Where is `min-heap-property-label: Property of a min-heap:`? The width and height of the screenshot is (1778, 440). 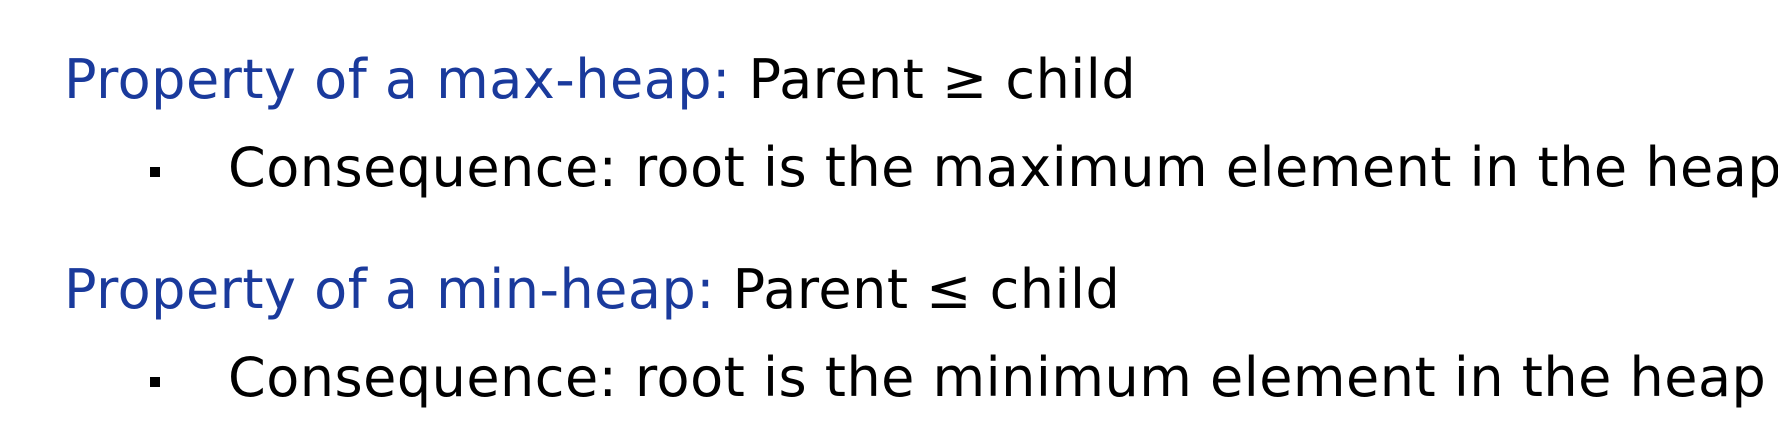 min-heap-property-label: Property of a min-heap: is located at coordinates (389, 289).